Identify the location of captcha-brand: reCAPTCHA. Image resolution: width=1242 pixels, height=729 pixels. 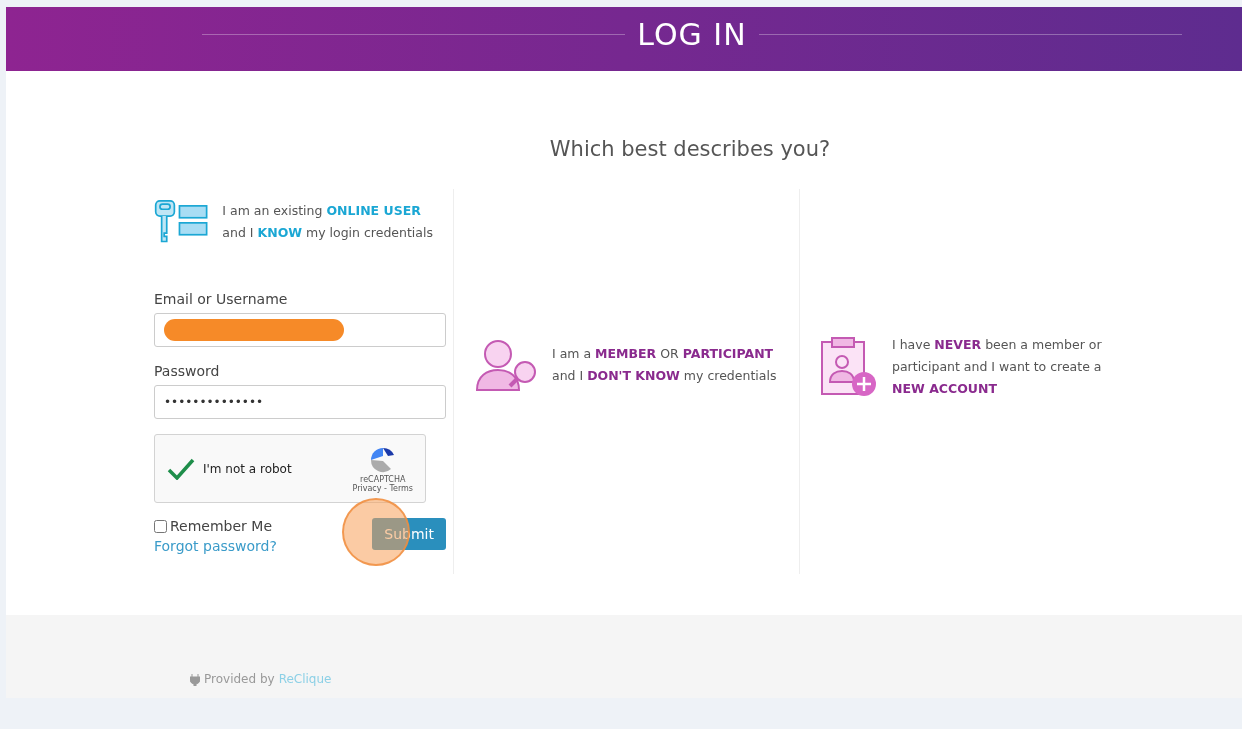
(383, 479).